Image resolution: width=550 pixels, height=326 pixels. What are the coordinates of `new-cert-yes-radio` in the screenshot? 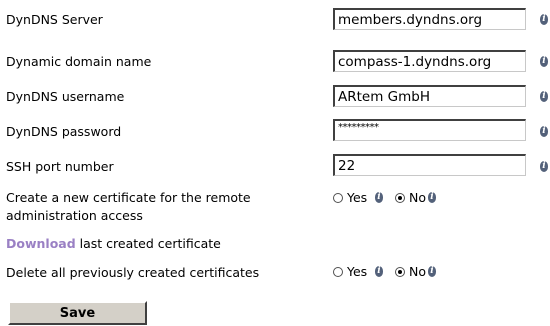 It's located at (338, 198).